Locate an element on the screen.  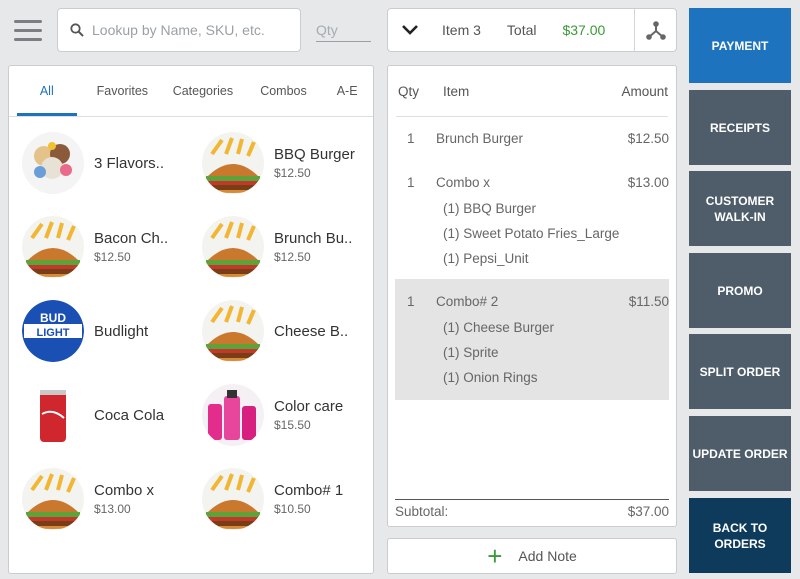
product-name: Brunch Bu.. is located at coordinates (313, 238).